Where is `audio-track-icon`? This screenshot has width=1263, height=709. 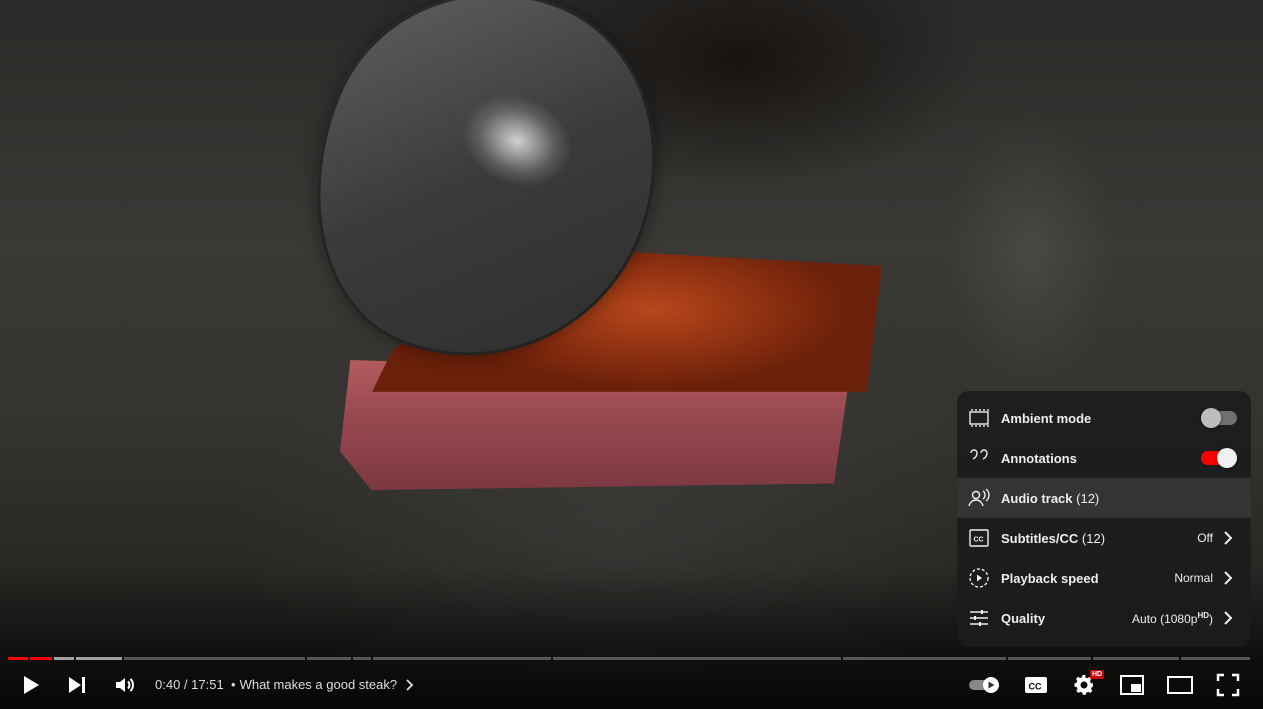 audio-track-icon is located at coordinates (979, 498).